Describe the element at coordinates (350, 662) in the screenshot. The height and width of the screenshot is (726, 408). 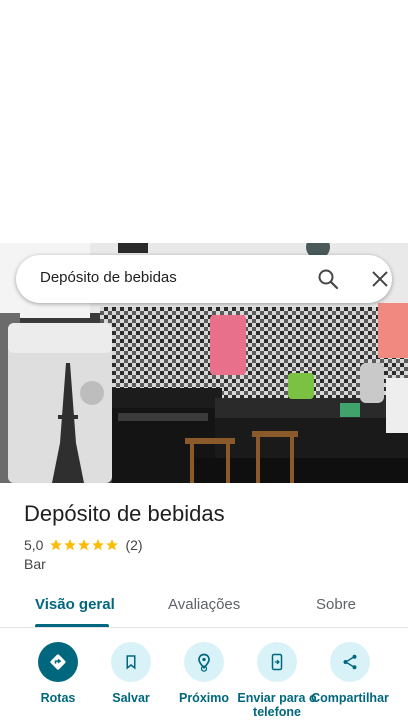
I see `share-icon` at that location.